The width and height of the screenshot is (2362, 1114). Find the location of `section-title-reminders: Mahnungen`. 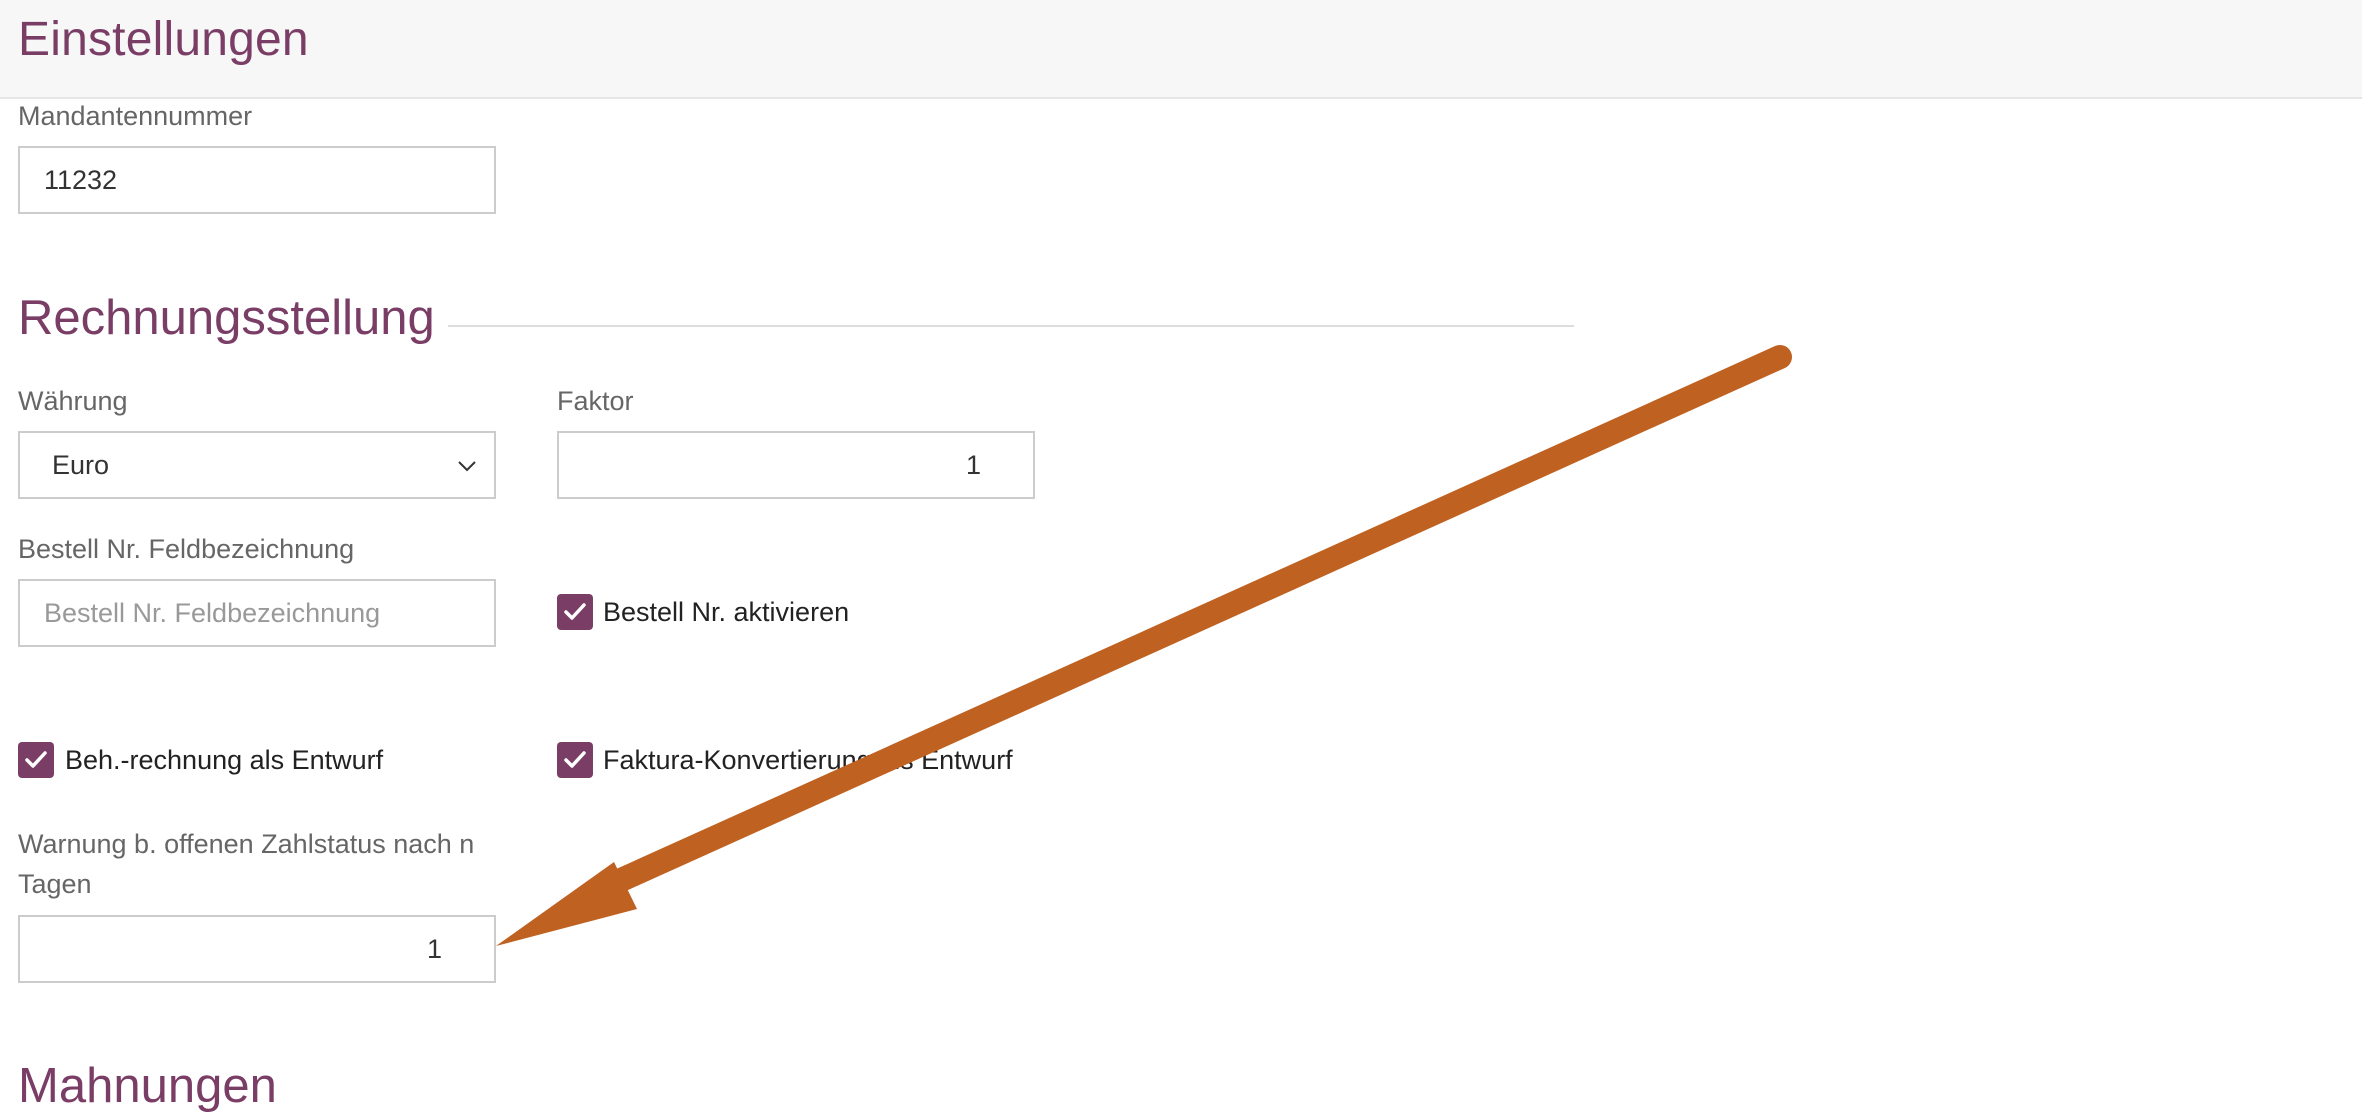

section-title-reminders: Mahnungen is located at coordinates (147, 1086).